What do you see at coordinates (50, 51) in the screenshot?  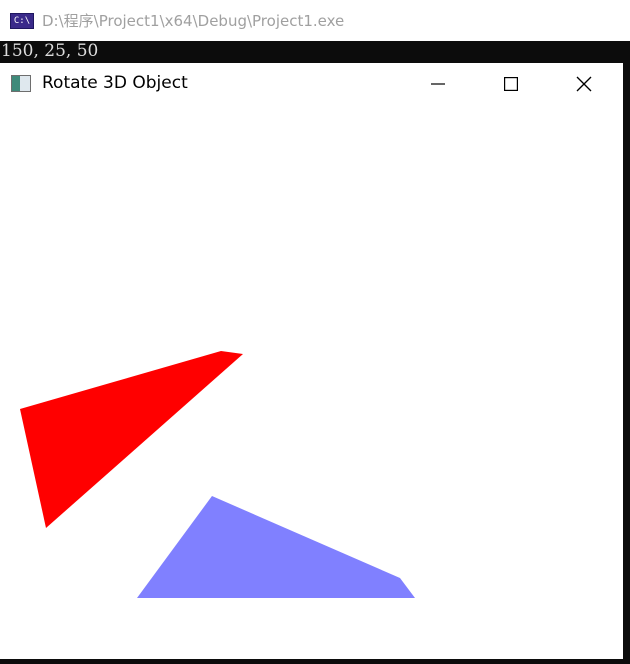 I see `console-output-line: 150, 25, 50` at bounding box center [50, 51].